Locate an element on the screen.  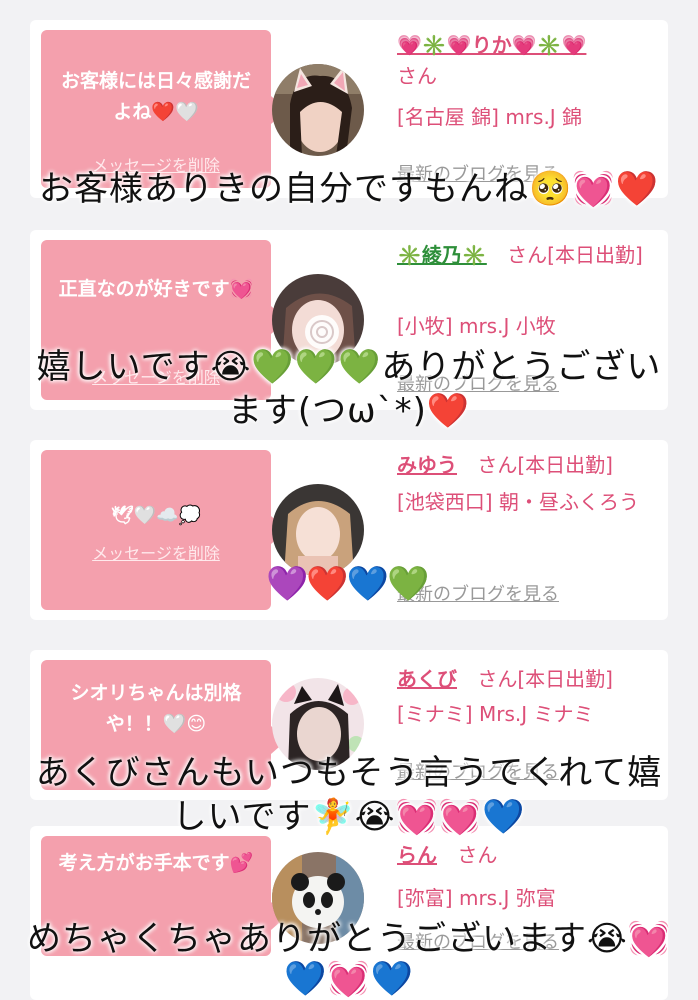
overlay-caption: あくびさんもいつもそう言うてくれて嬉 is located at coordinates (349, 773).